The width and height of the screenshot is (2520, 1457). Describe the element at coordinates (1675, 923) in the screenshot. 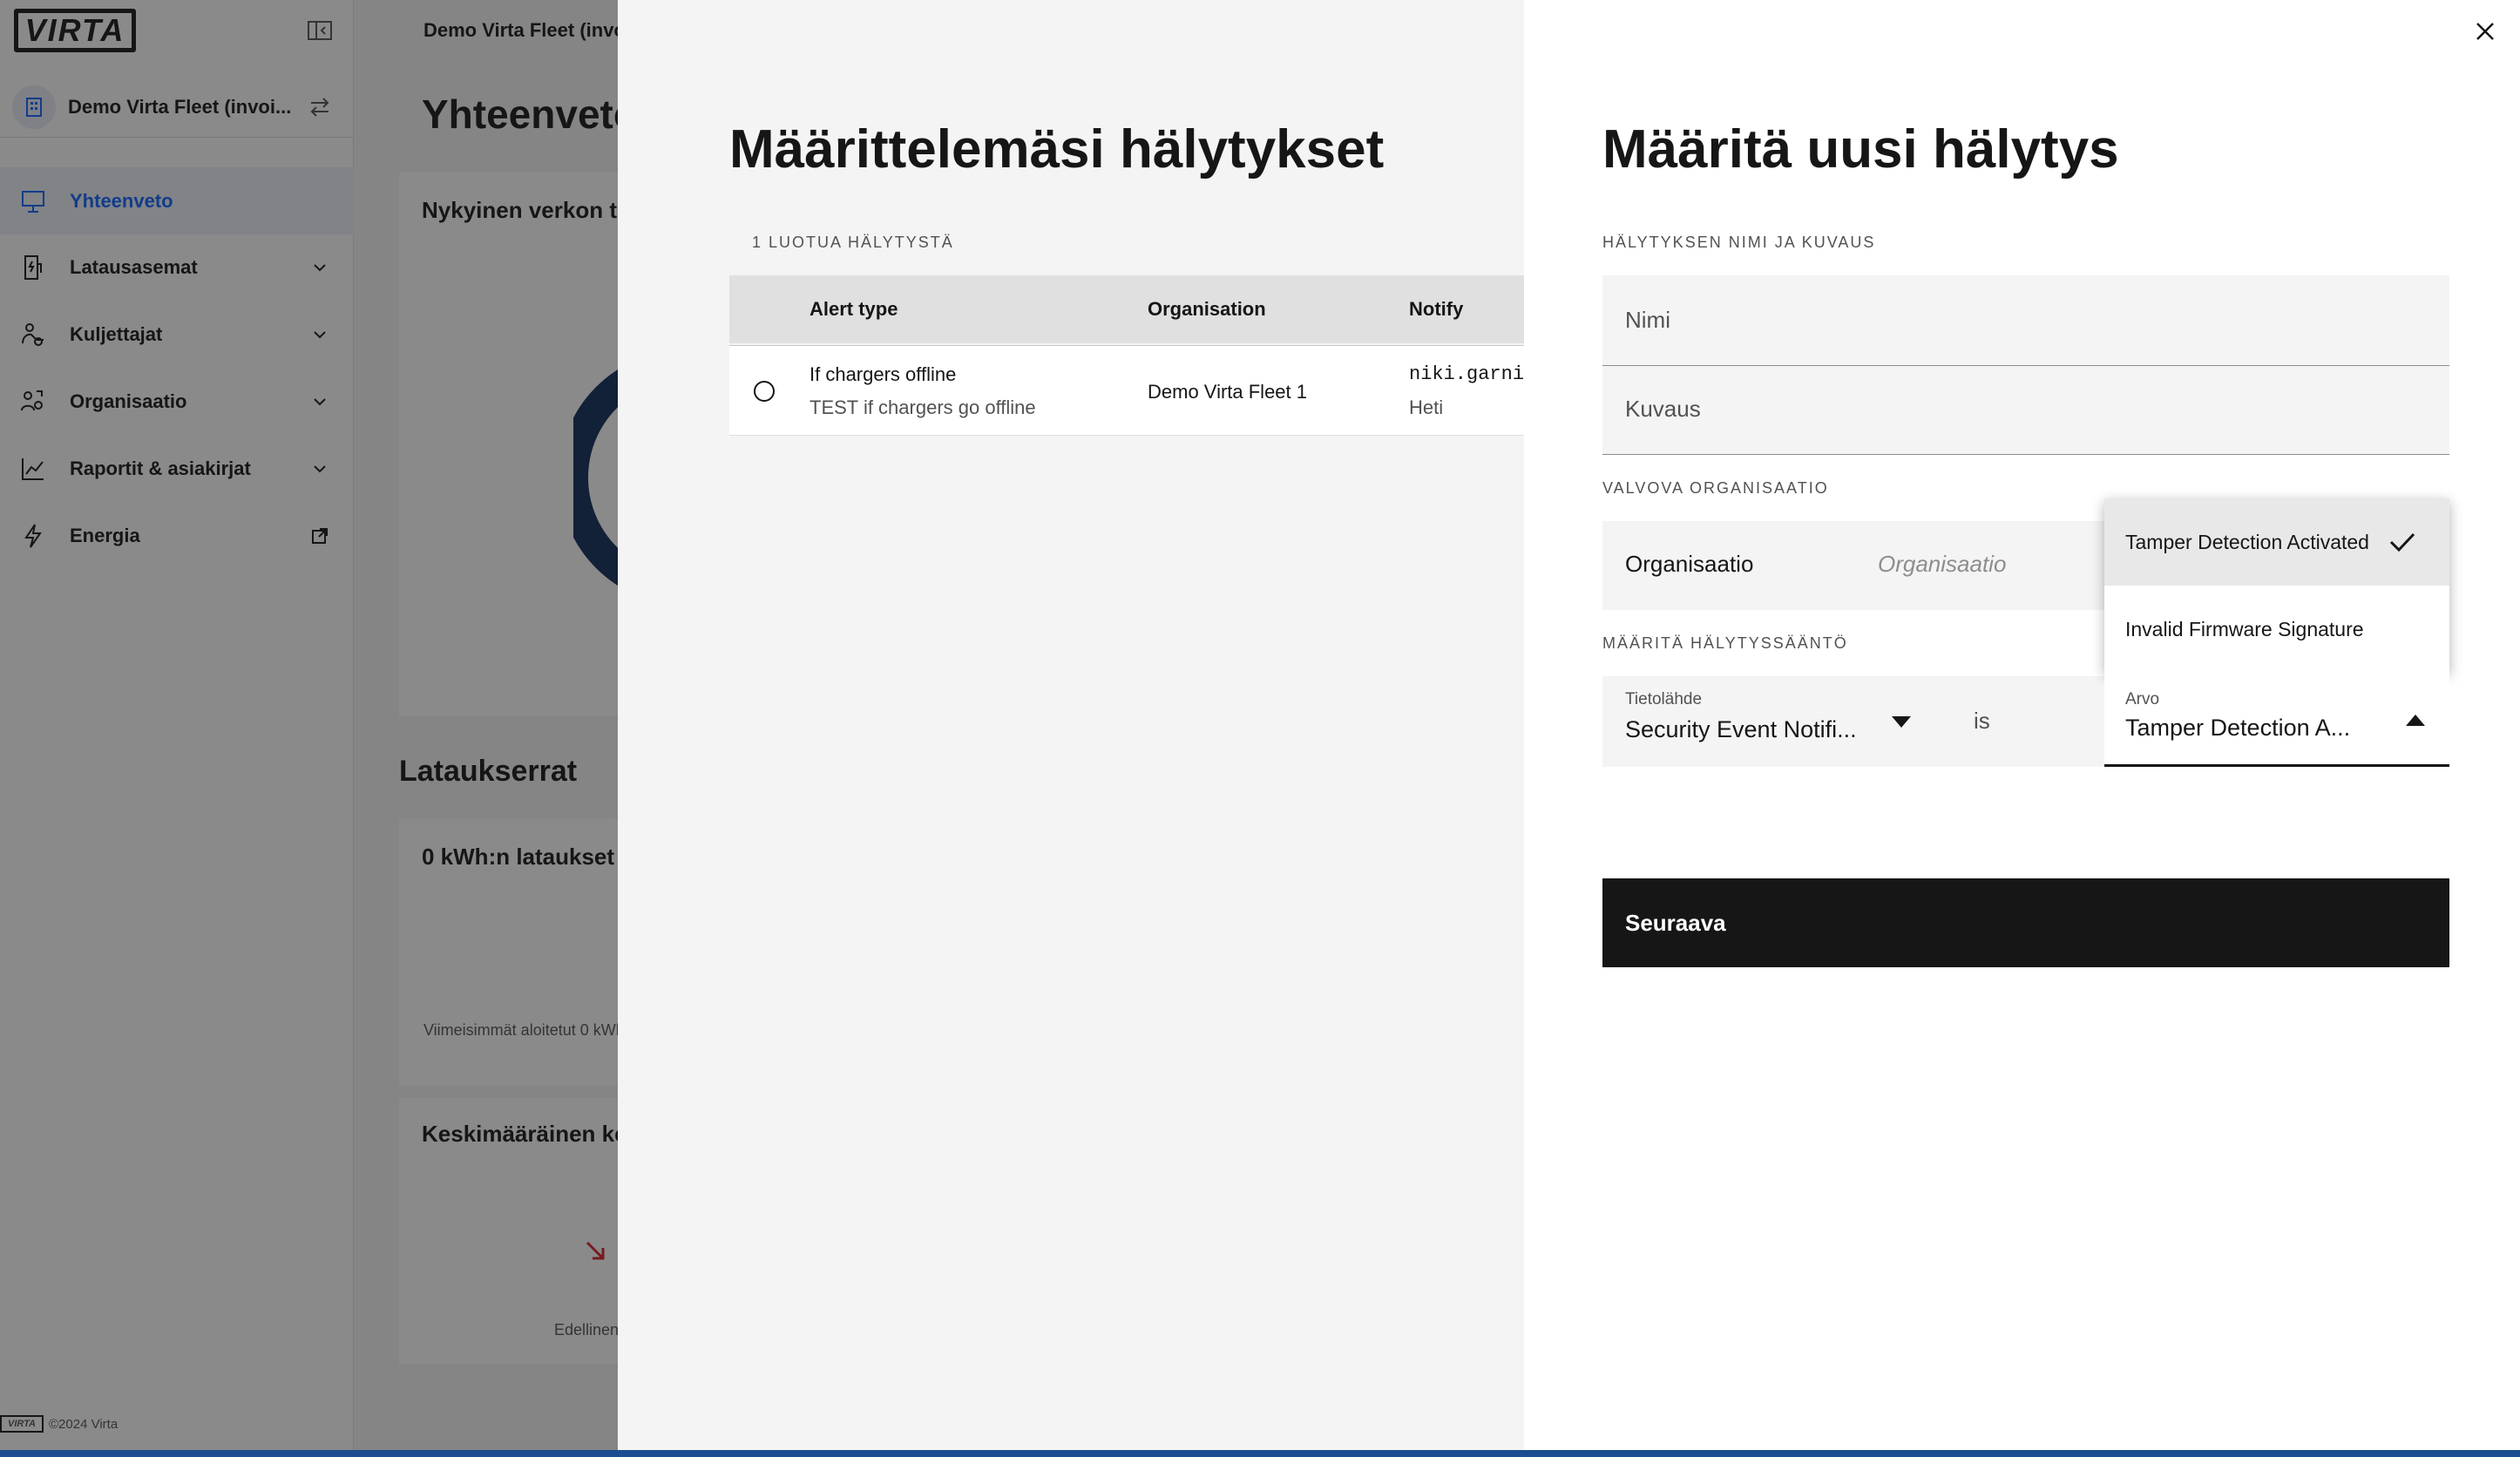

I see `next-button-label: Seuraava` at that location.